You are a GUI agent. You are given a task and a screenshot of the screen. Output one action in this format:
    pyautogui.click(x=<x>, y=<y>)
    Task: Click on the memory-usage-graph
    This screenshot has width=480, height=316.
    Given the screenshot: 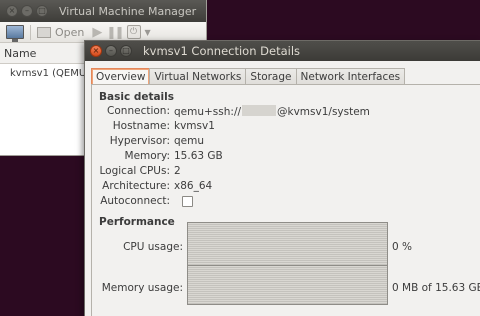 What is the action you would take?
    pyautogui.click(x=287, y=285)
    